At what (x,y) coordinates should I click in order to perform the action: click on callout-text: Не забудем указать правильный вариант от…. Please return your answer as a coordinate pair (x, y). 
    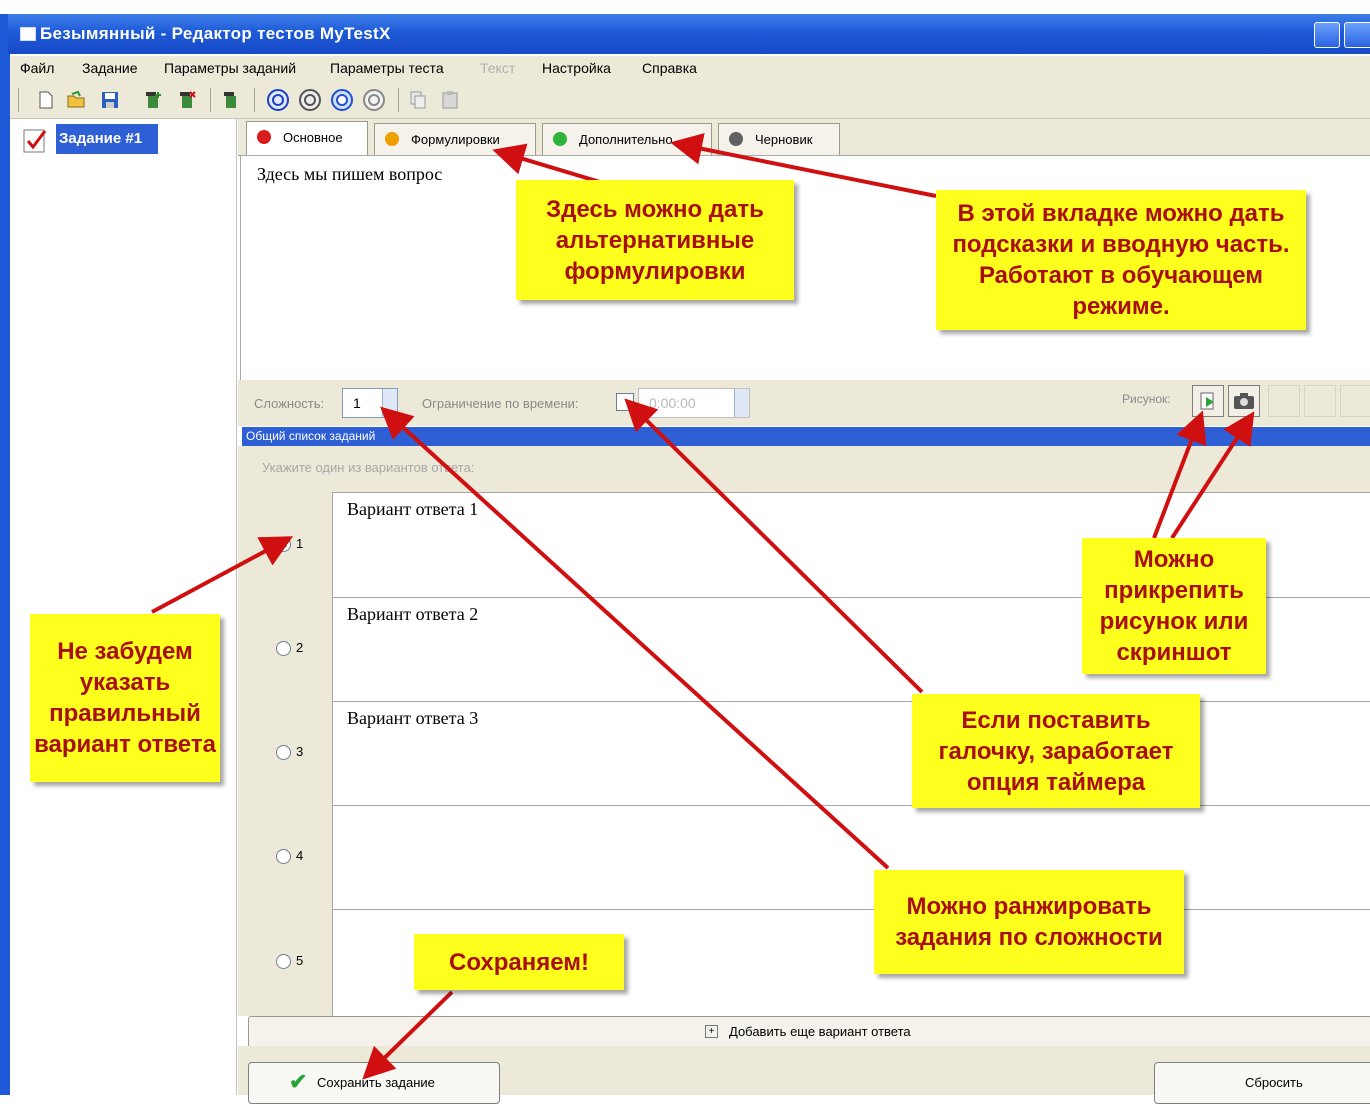
    Looking at the image, I should click on (125, 698).